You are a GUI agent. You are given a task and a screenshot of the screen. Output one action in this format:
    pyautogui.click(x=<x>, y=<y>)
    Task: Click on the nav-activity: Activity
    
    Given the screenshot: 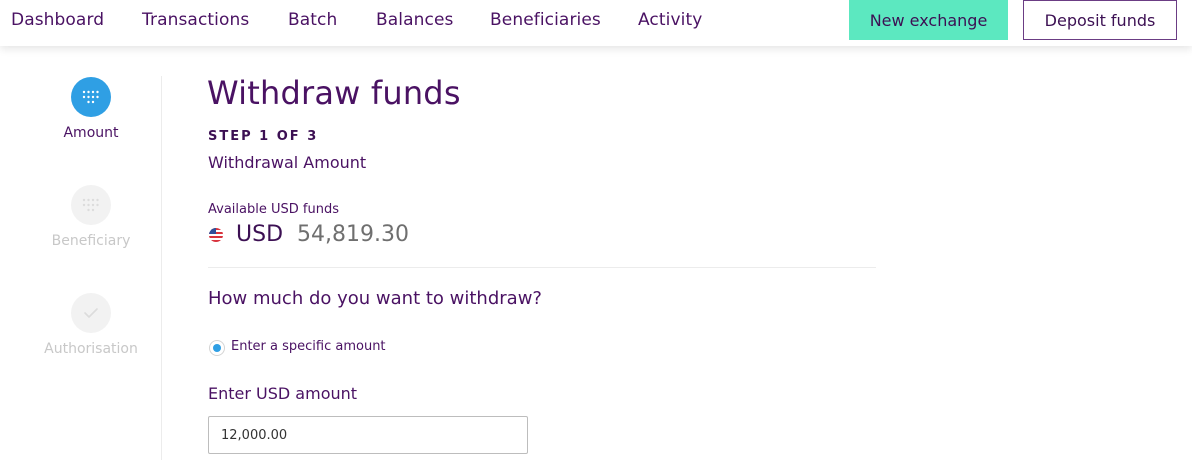 What is the action you would take?
    pyautogui.click(x=670, y=20)
    